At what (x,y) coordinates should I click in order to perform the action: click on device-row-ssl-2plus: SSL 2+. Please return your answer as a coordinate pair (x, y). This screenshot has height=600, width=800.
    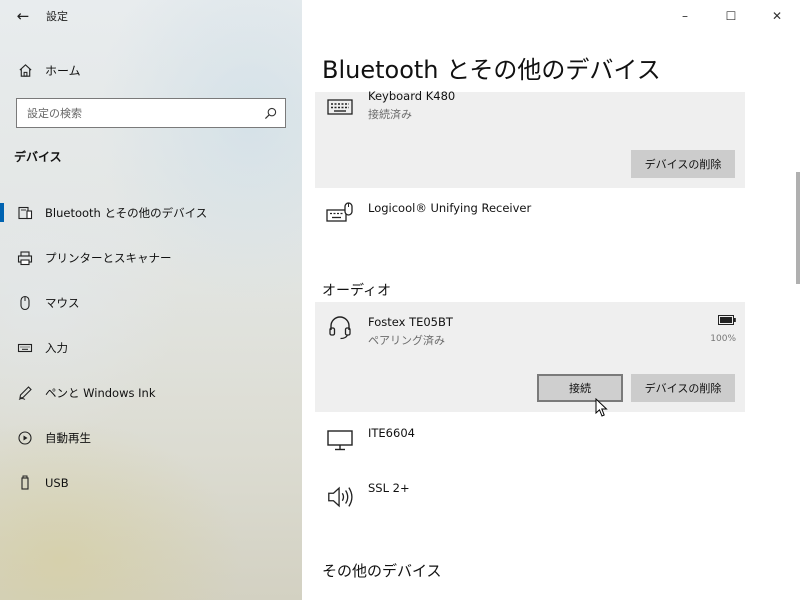
    Looking at the image, I should click on (530, 505).